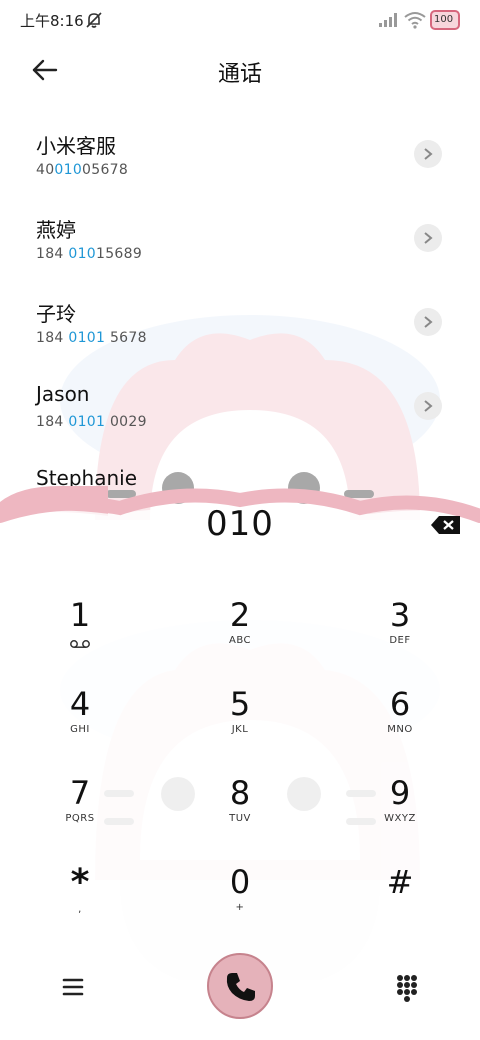 The height and width of the screenshot is (1040, 480). Describe the element at coordinates (446, 525) in the screenshot. I see `backspace-icon` at that location.